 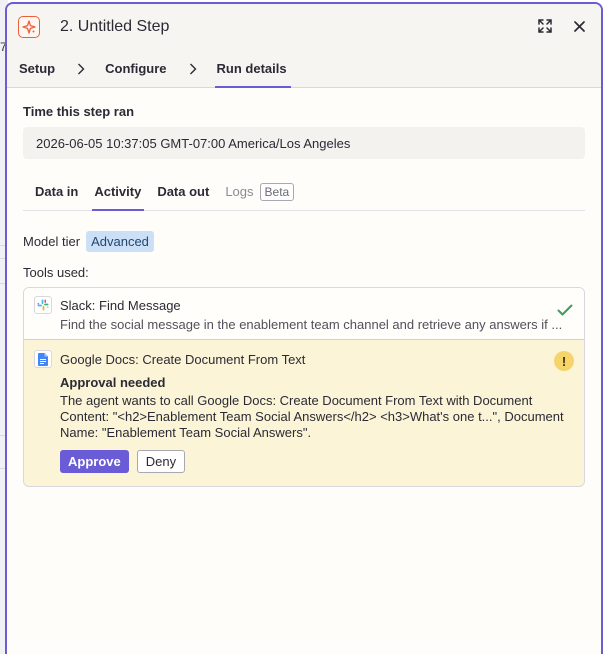 What do you see at coordinates (43, 305) in the screenshot?
I see `slack-icon` at bounding box center [43, 305].